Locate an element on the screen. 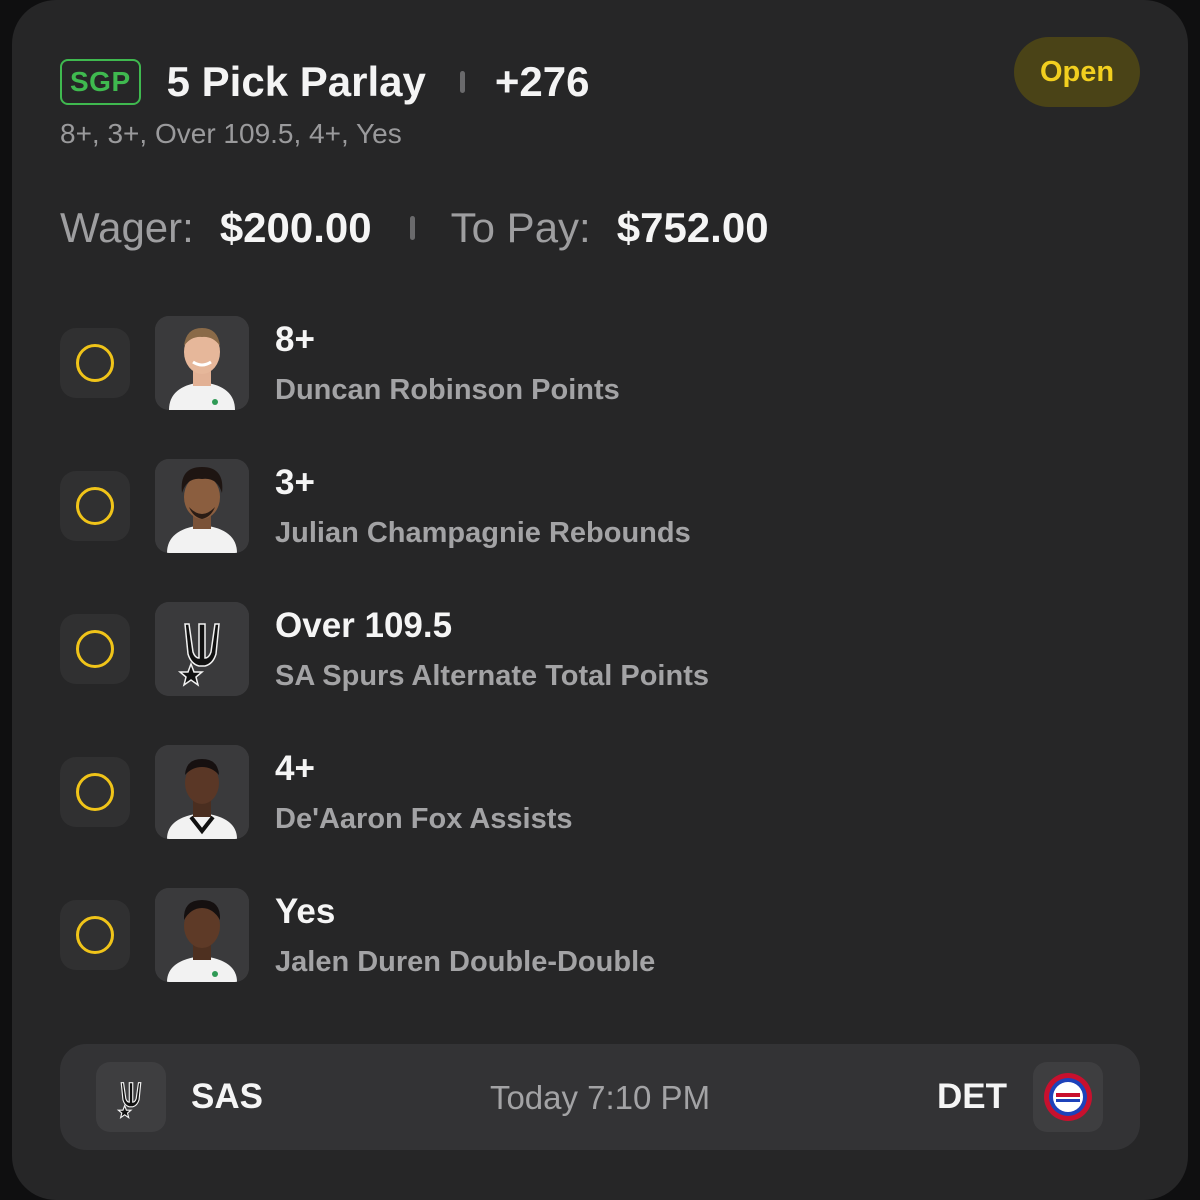  pick-item: 4+ De'Aaron Fox Assists is located at coordinates (600, 793).